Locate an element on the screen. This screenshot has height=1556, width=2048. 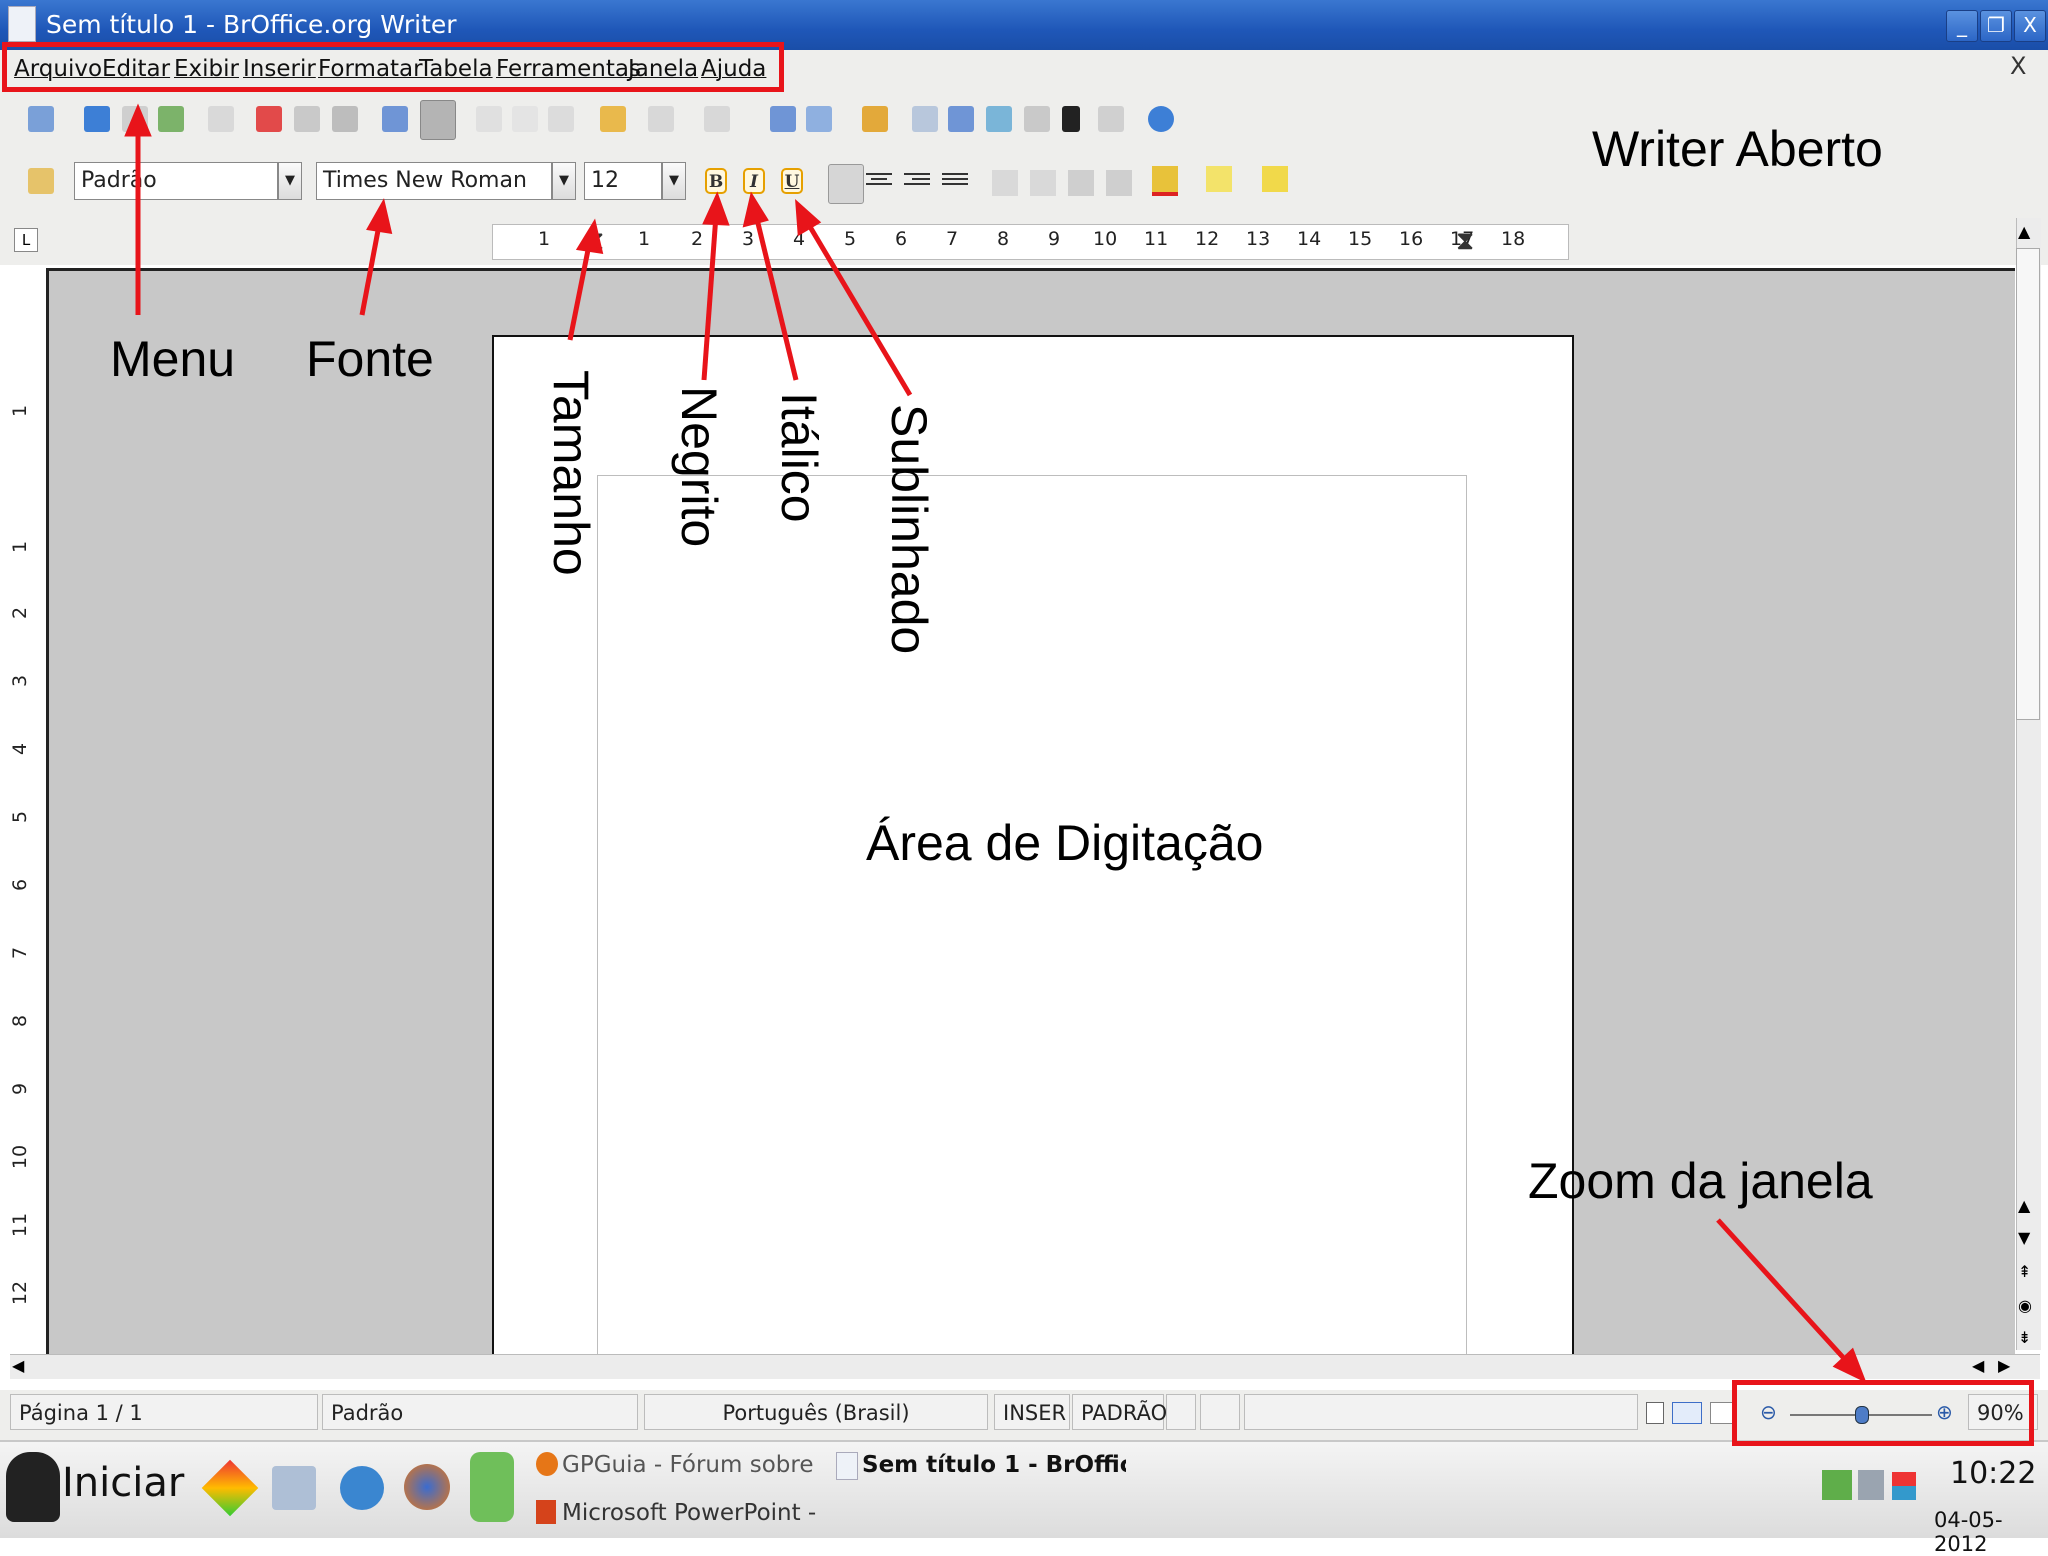
annotation-area-digitacao: Área de Digitação is located at coordinates (1065, 843).